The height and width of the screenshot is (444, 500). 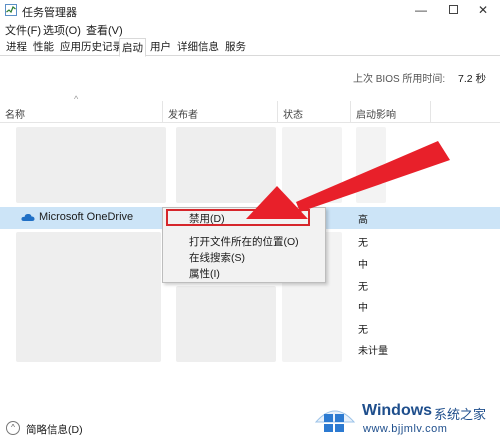 What do you see at coordinates (54, 429) in the screenshot?
I see `fewer-details-link: 简略信息(D)` at bounding box center [54, 429].